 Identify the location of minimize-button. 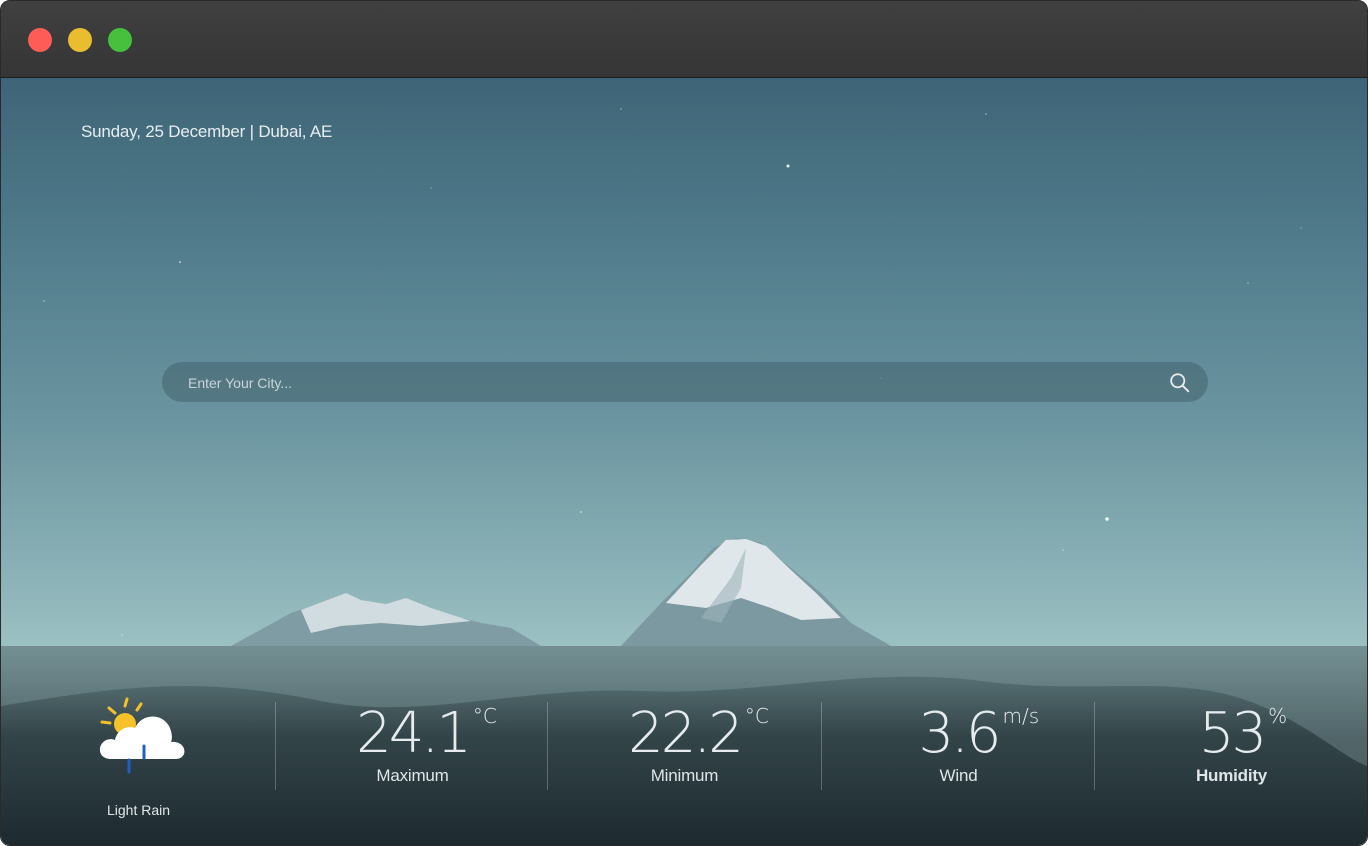
(80, 40).